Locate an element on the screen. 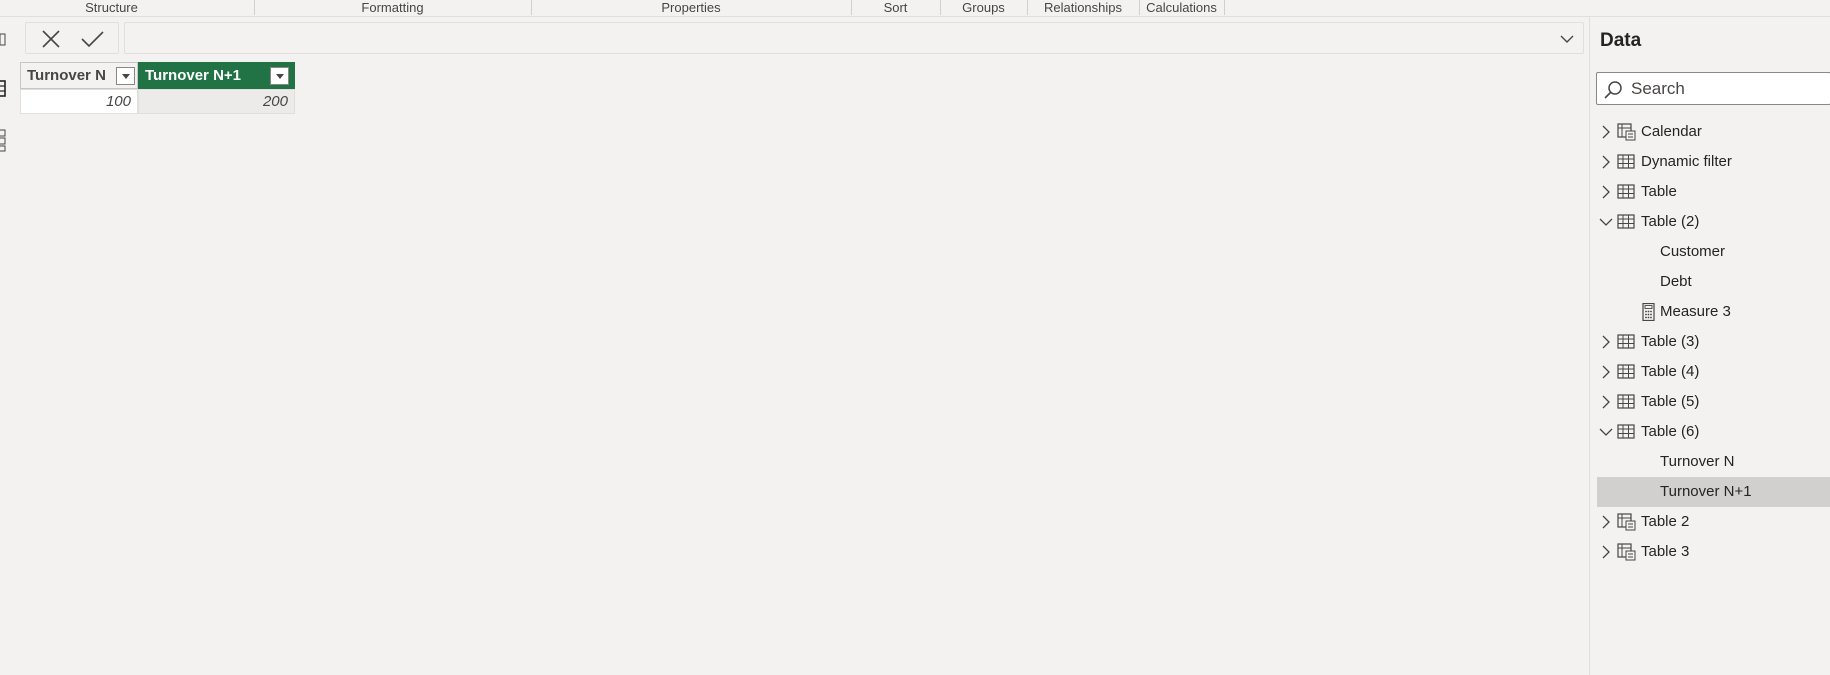 Image resolution: width=1830 pixels, height=675 pixels. tree-item-turnover-n: Turnover N is located at coordinates (1713, 462).